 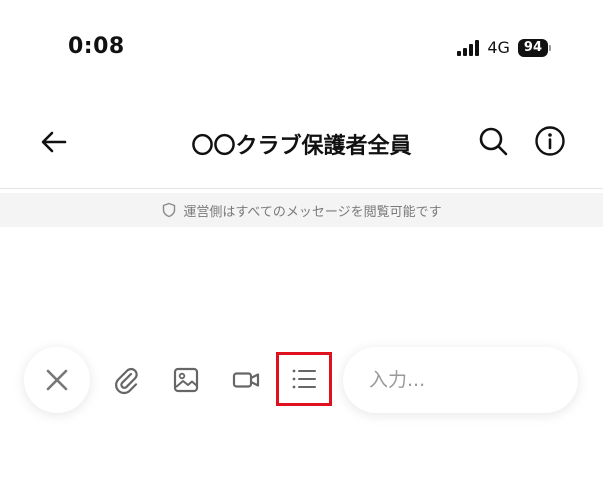 I want to click on shield-icon, so click(x=169, y=210).